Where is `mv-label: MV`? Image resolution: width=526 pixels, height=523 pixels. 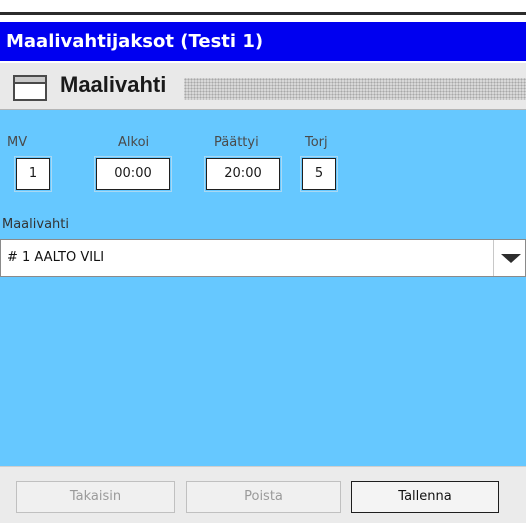 mv-label: MV is located at coordinates (17, 142).